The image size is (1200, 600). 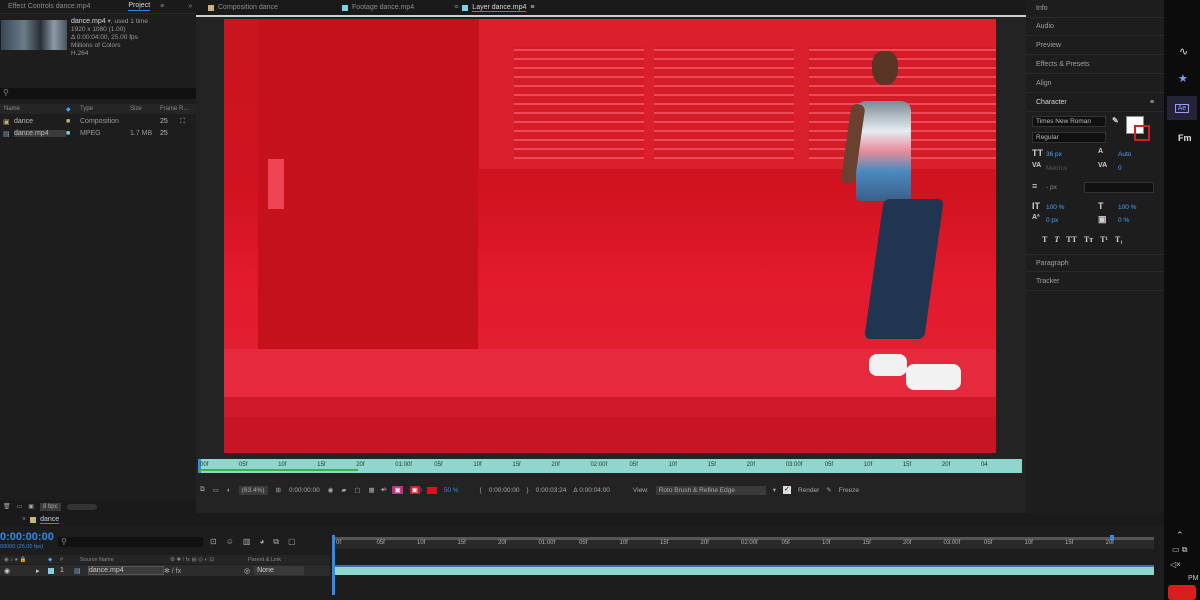 What do you see at coordinates (51, 570) in the screenshot?
I see `label-swatch` at bounding box center [51, 570].